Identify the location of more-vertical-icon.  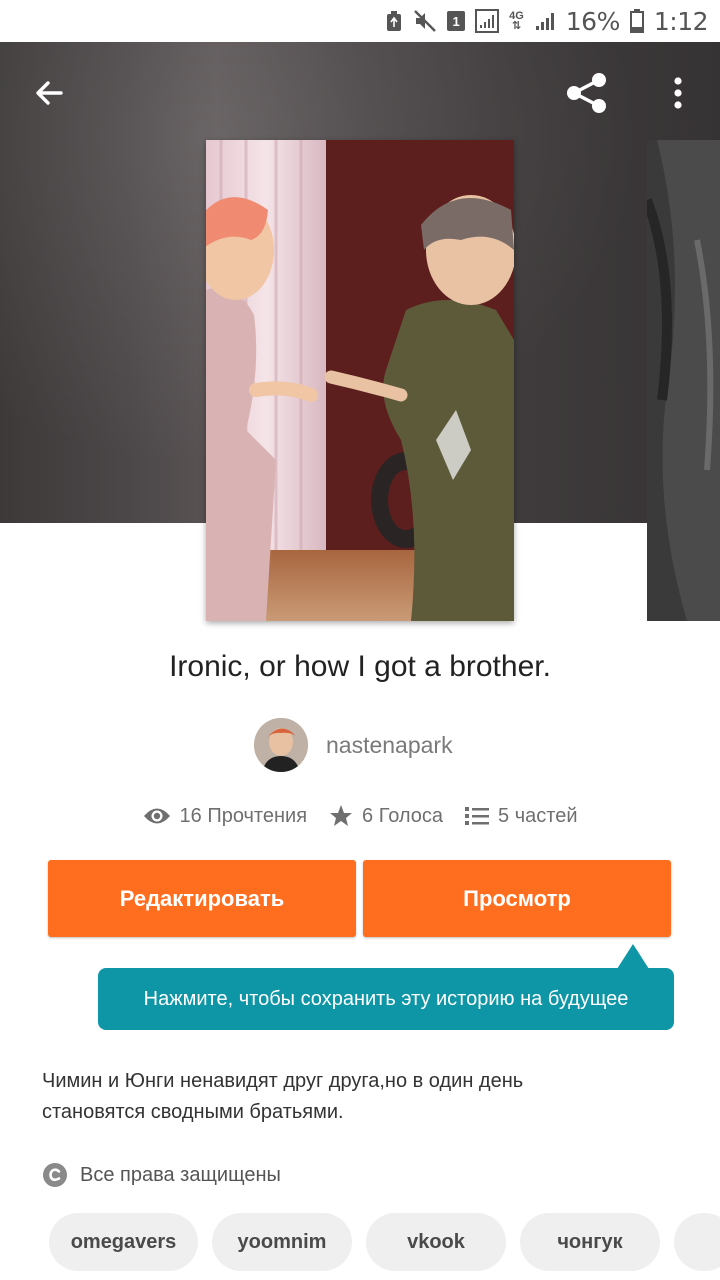
(678, 93).